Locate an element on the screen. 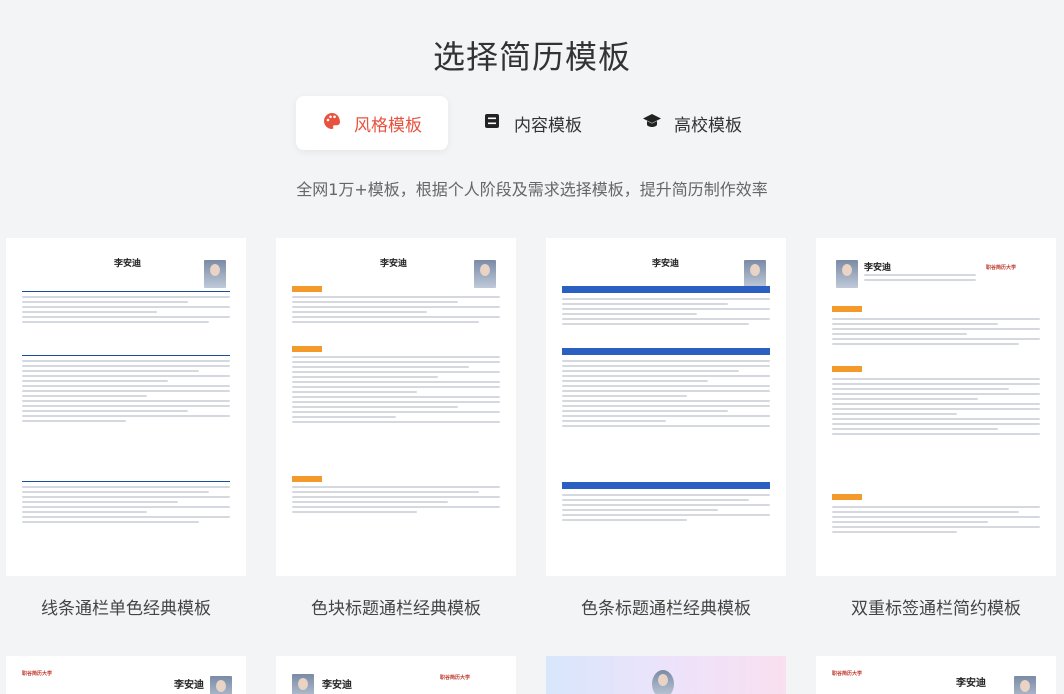  tab-content-templates: 内容模板 is located at coordinates (532, 123).